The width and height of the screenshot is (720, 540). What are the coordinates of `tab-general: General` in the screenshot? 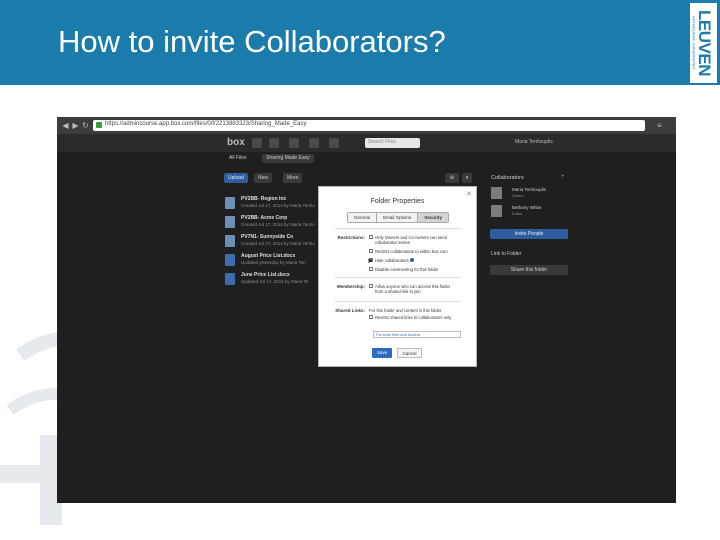 It's located at (363, 217).